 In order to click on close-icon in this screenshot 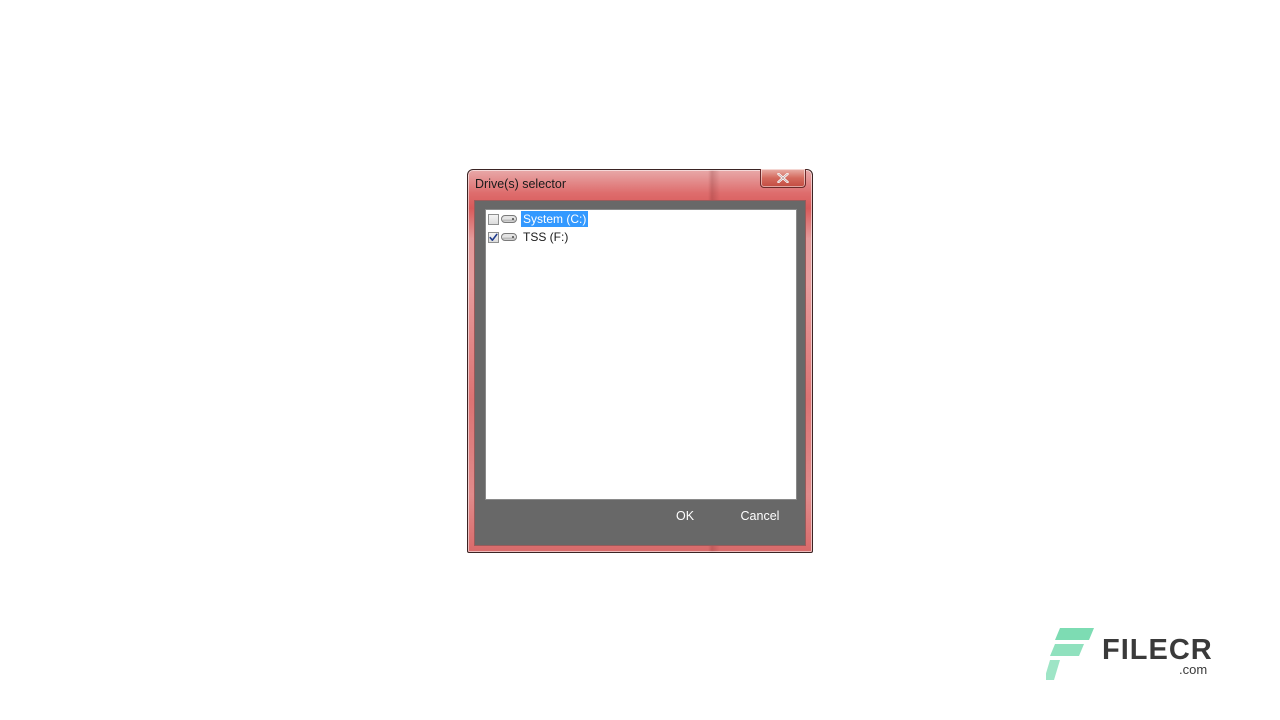, I will do `click(783, 178)`.